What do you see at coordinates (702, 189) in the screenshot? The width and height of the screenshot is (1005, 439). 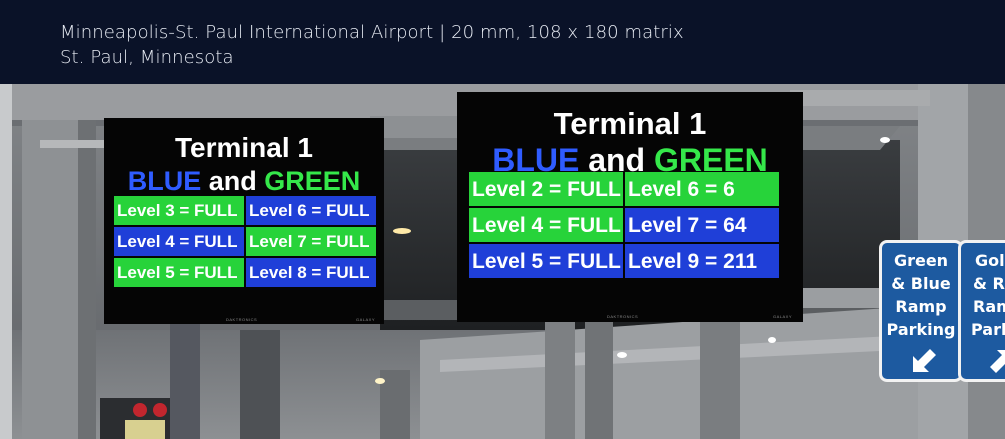 I see `level-cell: Level 6 = 6` at bounding box center [702, 189].